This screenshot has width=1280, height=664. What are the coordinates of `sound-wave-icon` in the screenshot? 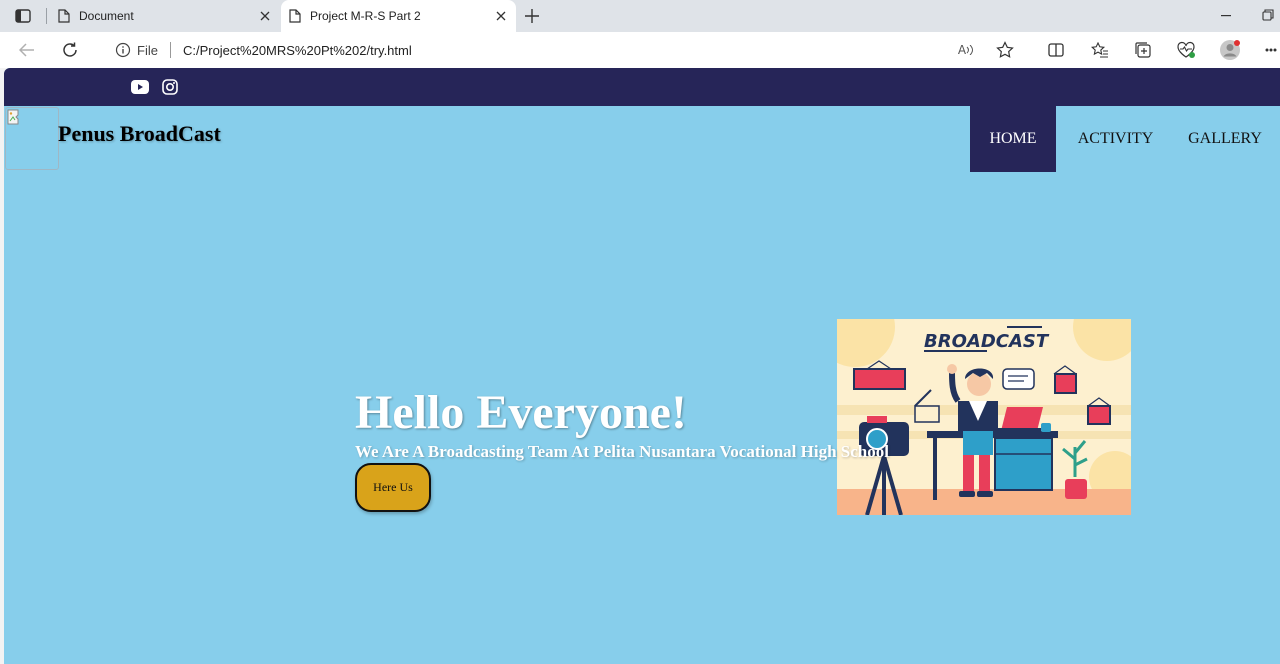 It's located at (970, 50).